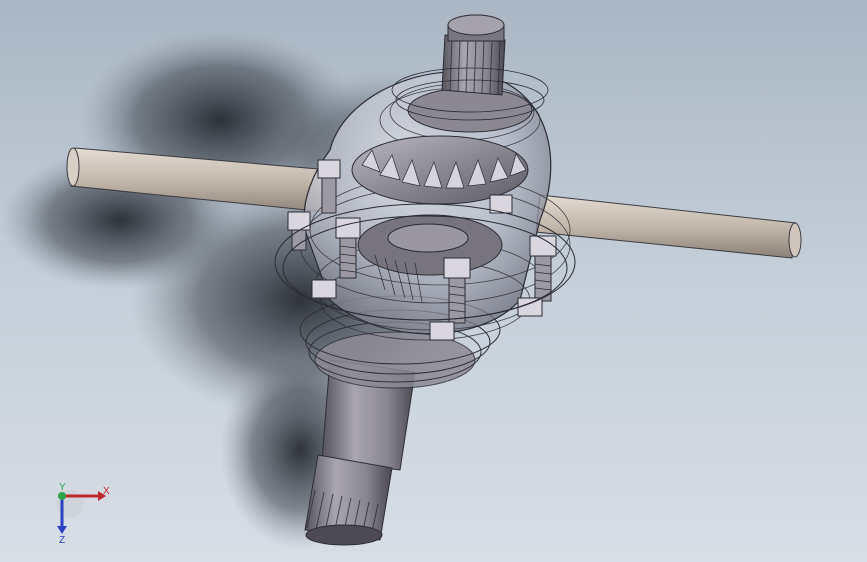 This screenshot has width=867, height=562. Describe the element at coordinates (62, 496) in the screenshot. I see `y-axis-dot` at that location.